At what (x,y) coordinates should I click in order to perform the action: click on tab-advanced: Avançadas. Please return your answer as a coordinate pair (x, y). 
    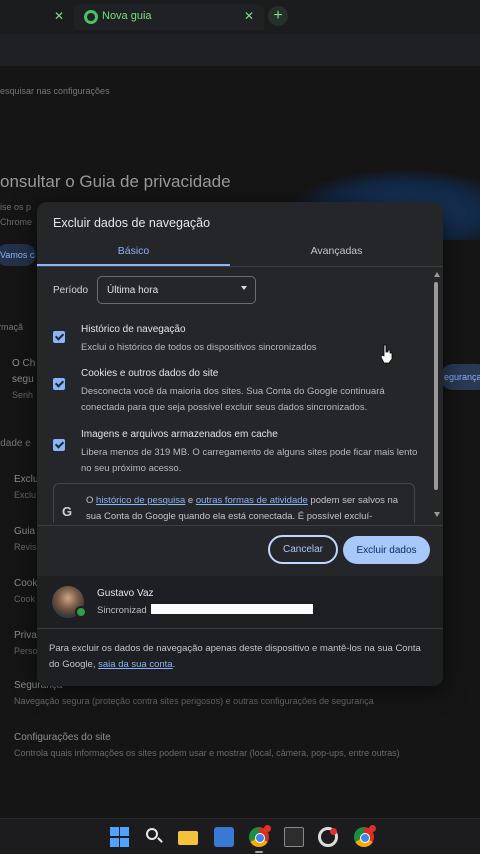
    Looking at the image, I should click on (336, 253).